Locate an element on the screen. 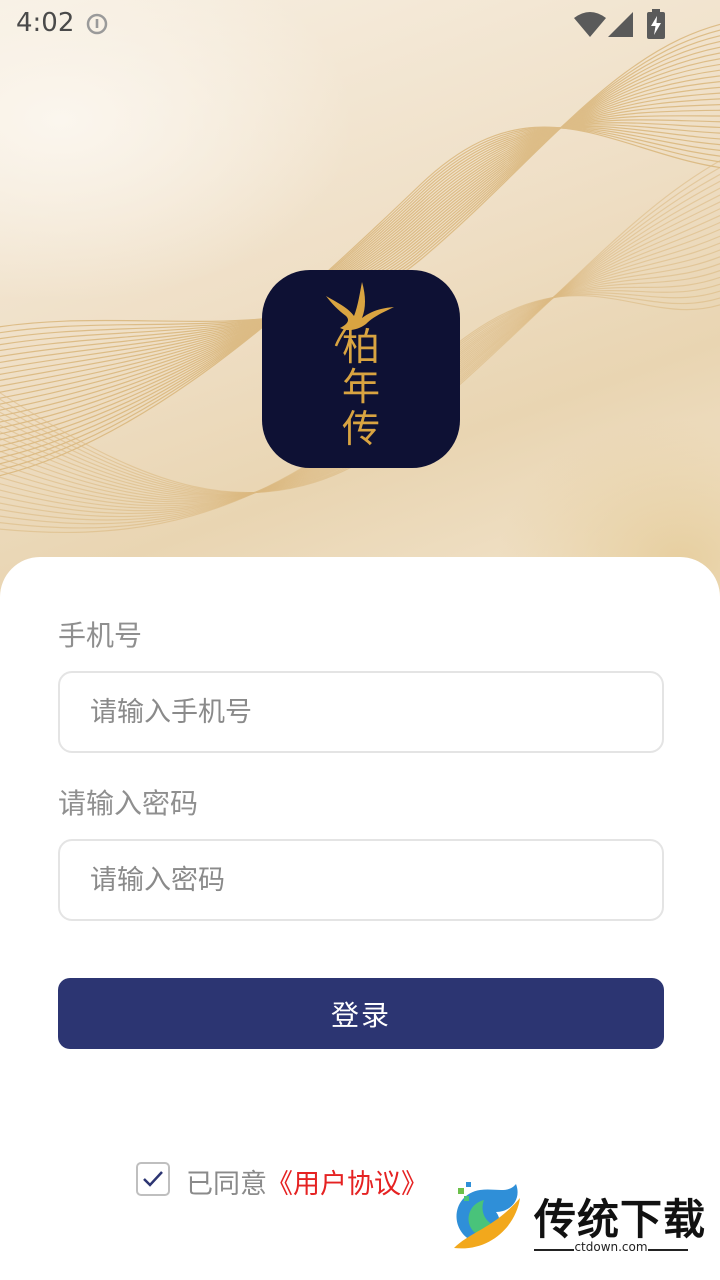 This screenshot has width=720, height=1280. login-button: 登录 is located at coordinates (361, 1013).